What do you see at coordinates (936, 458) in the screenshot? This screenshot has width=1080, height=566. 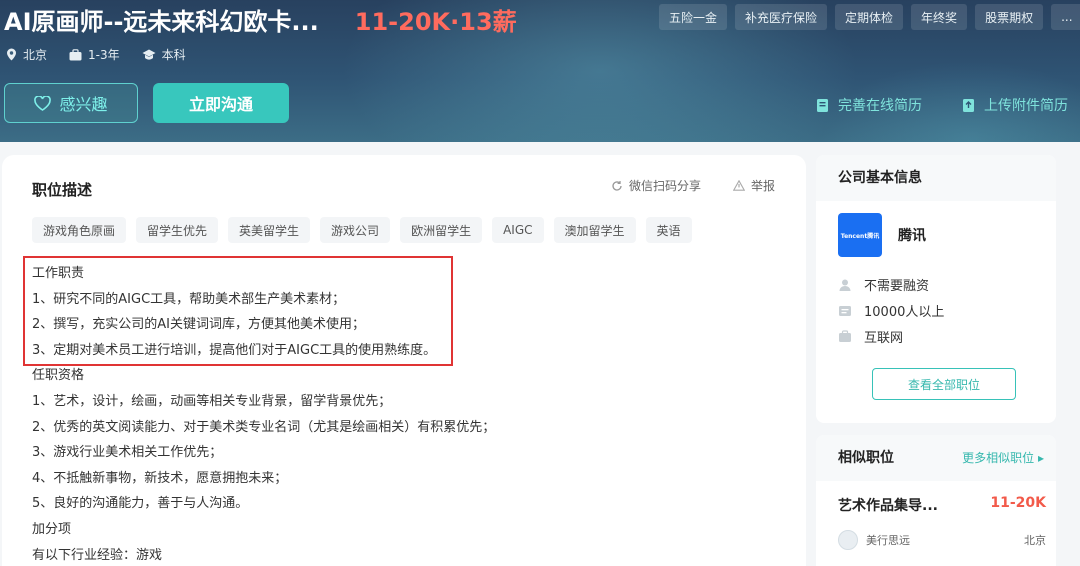 I see `similar-jobs-header: 相似职位 更多相似职位 ▸` at bounding box center [936, 458].